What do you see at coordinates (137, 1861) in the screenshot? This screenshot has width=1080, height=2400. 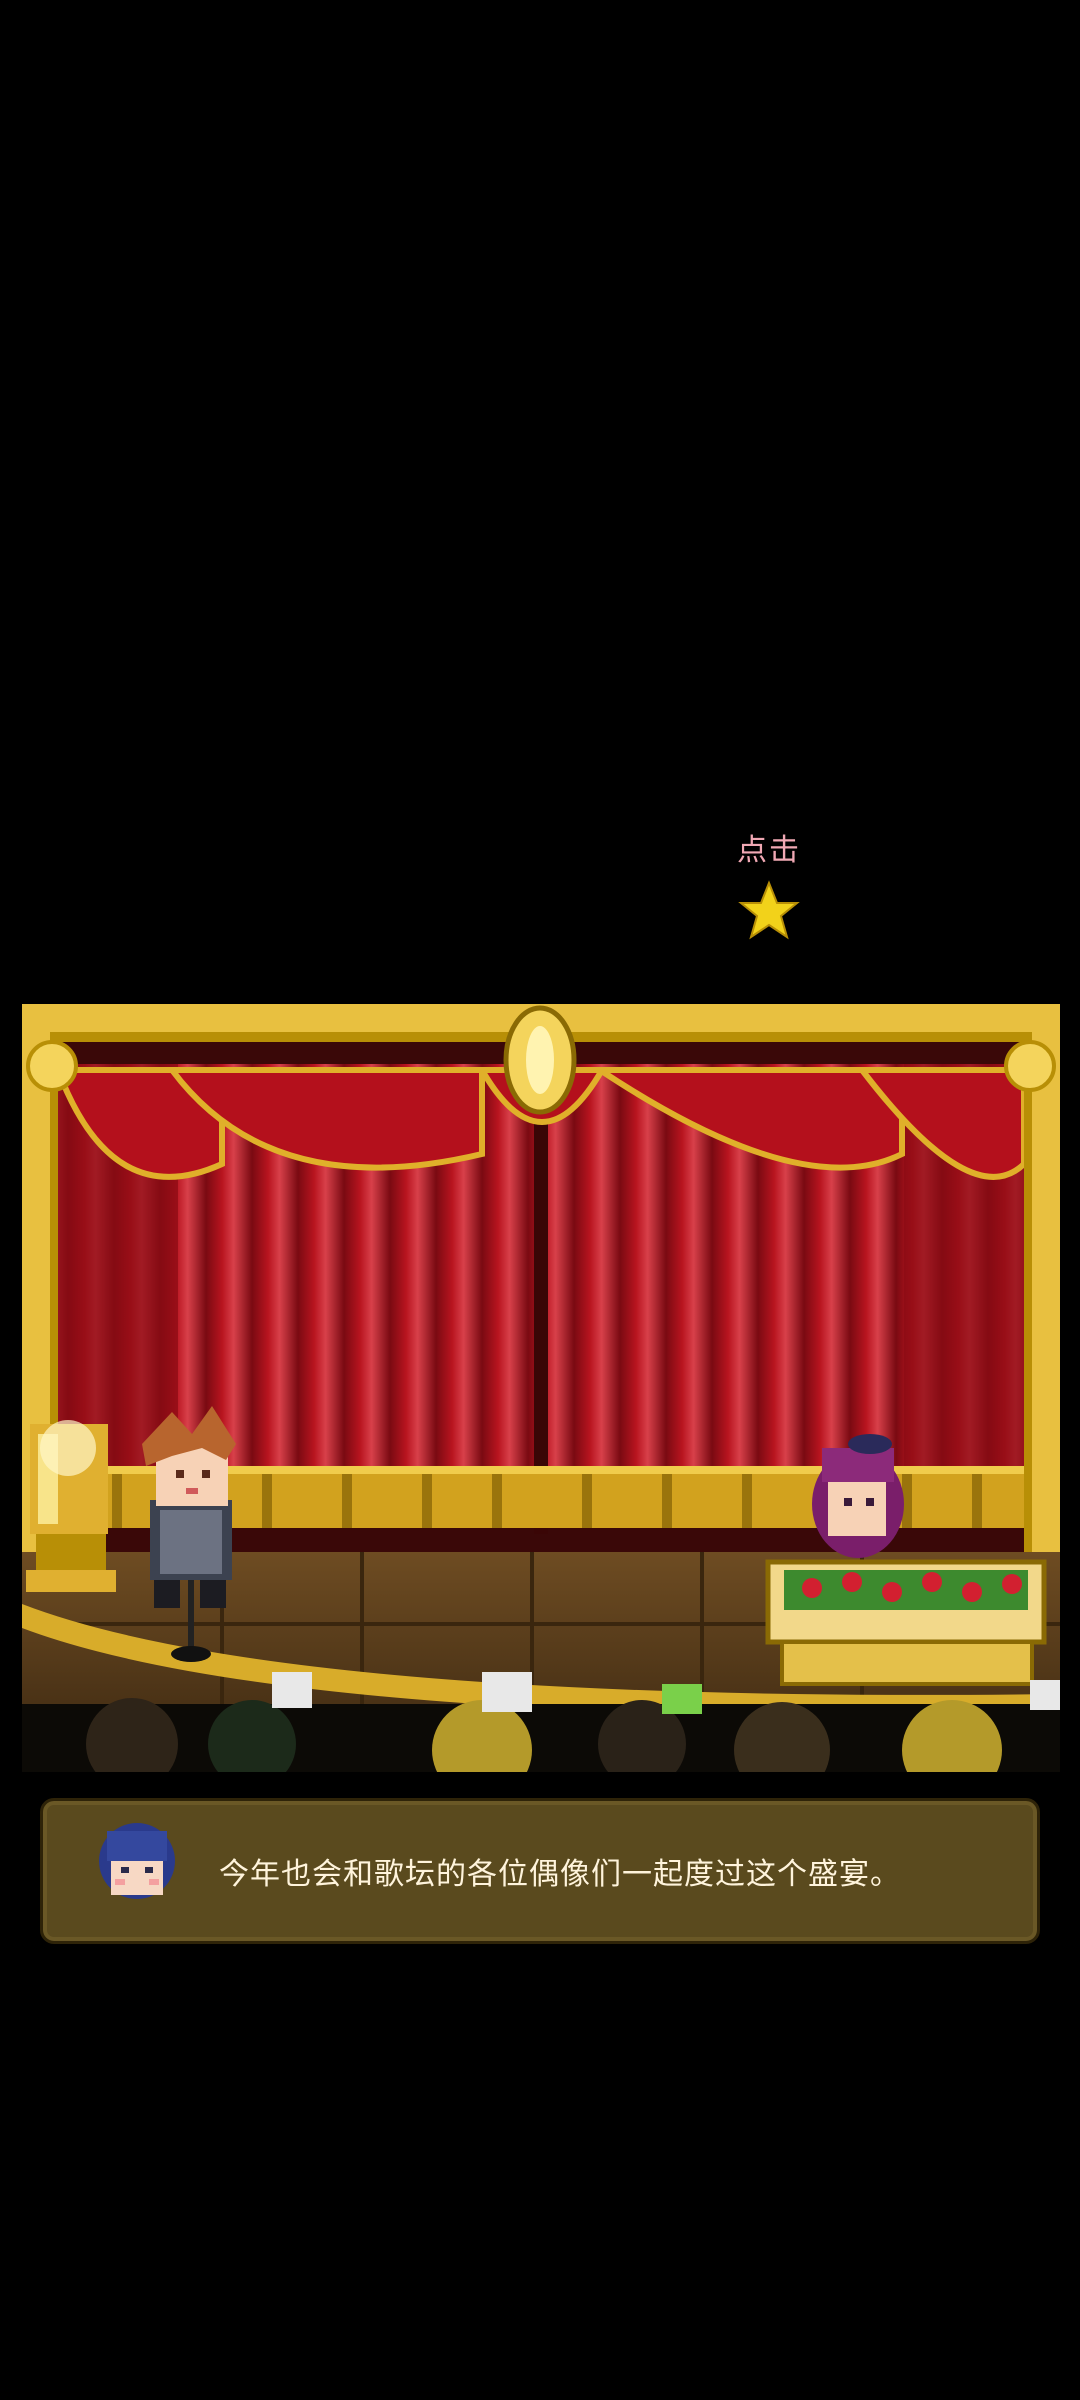 I see `blue-hair-avatar` at bounding box center [137, 1861].